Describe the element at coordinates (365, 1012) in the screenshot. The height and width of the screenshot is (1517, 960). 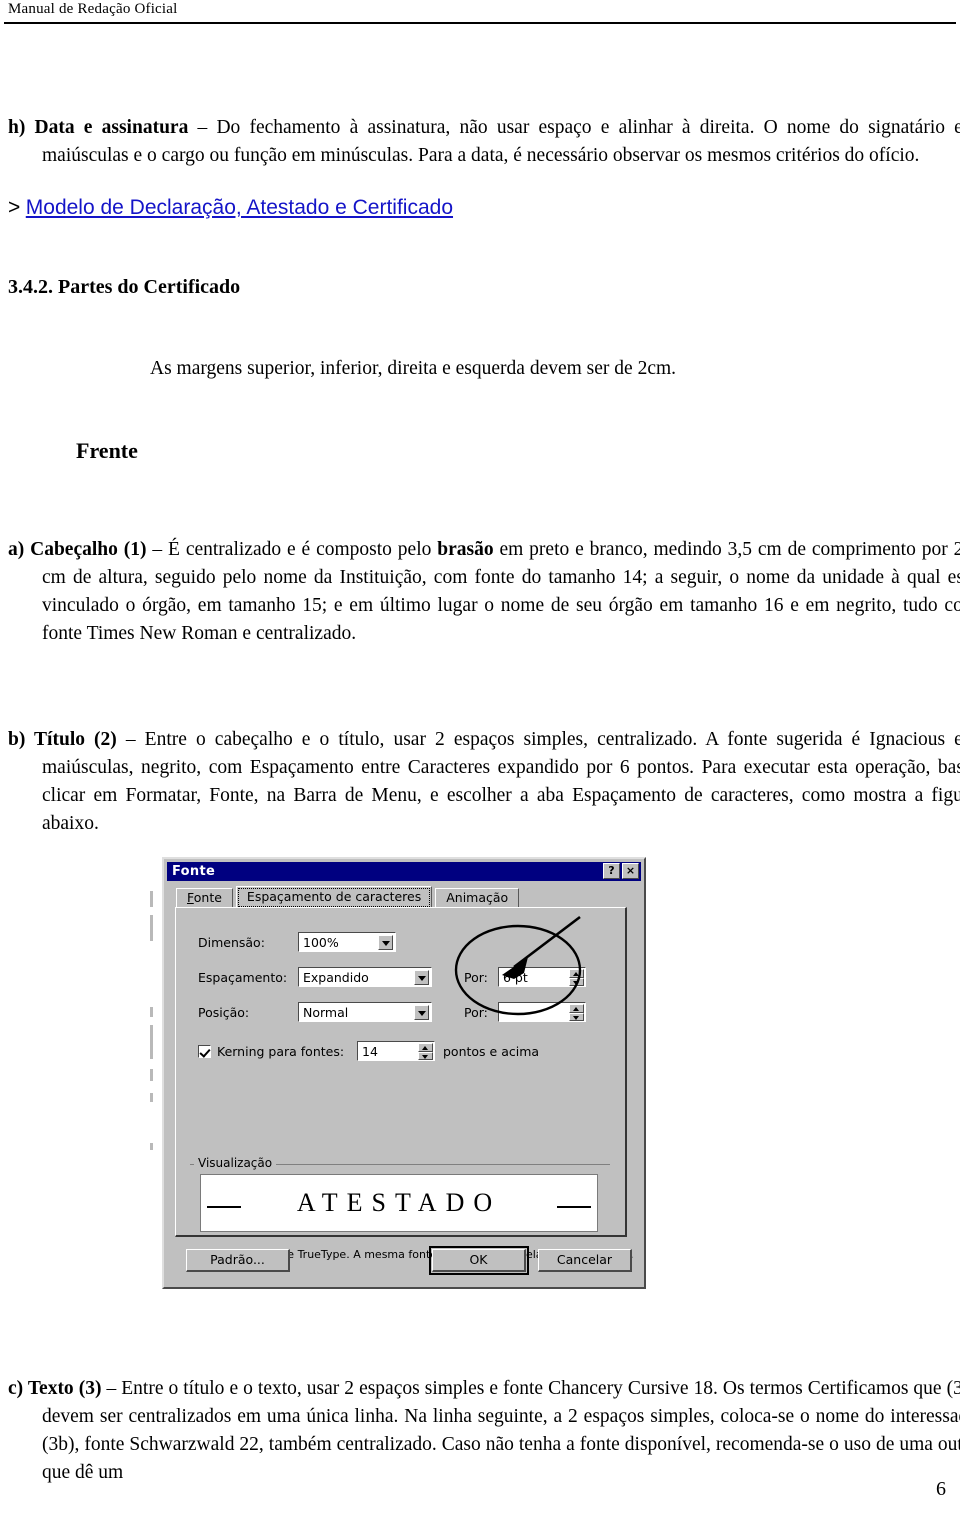
I see `posicao-combobox: Normal` at that location.